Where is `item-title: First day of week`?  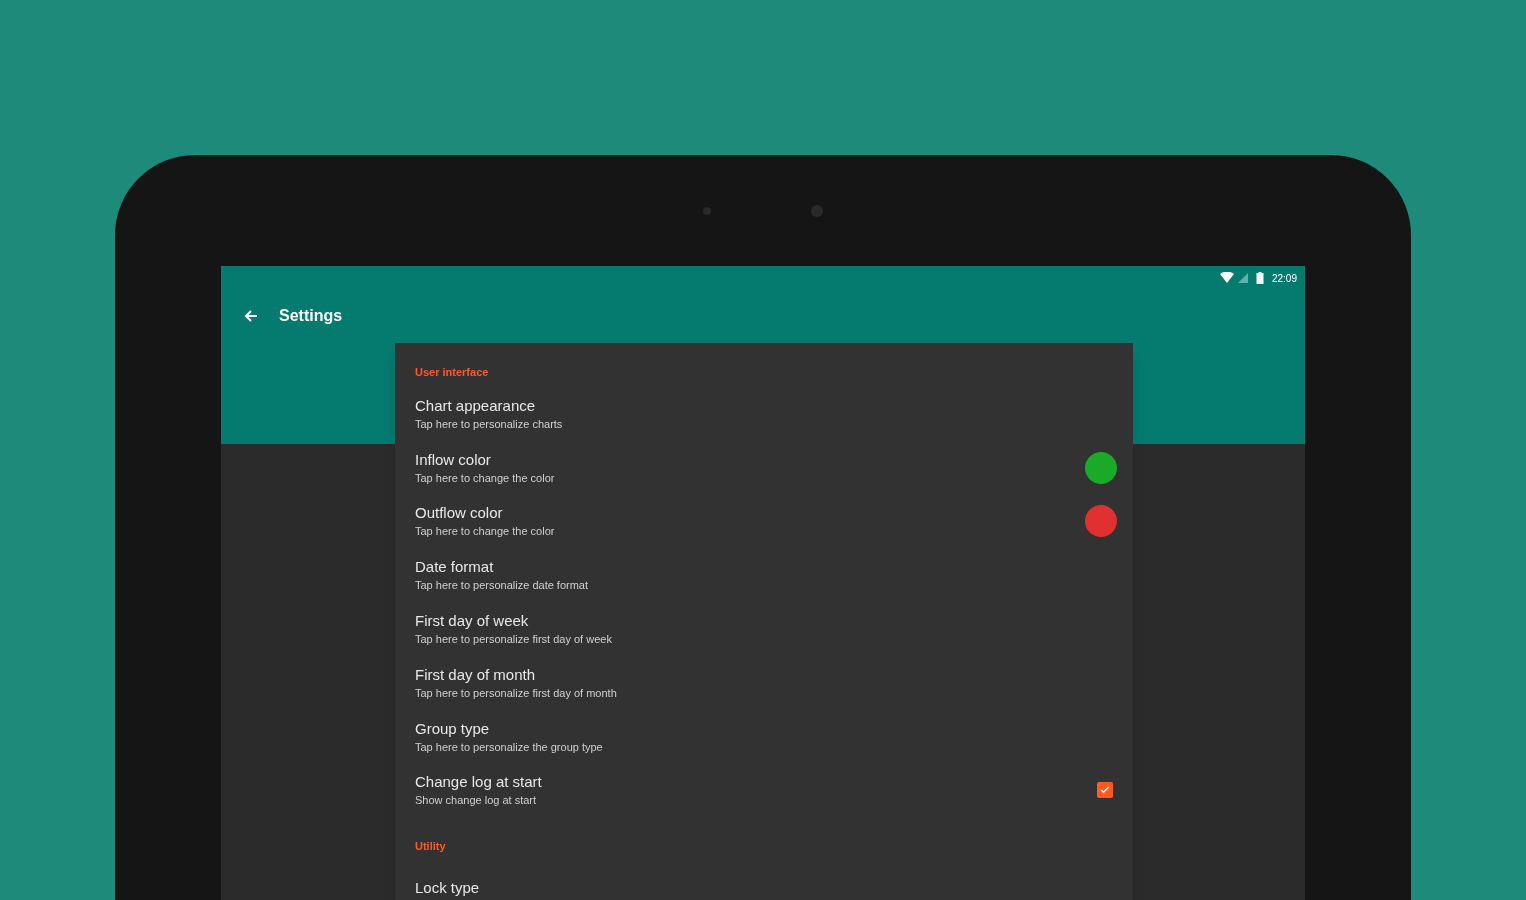
item-title: First day of week is located at coordinates (472, 621).